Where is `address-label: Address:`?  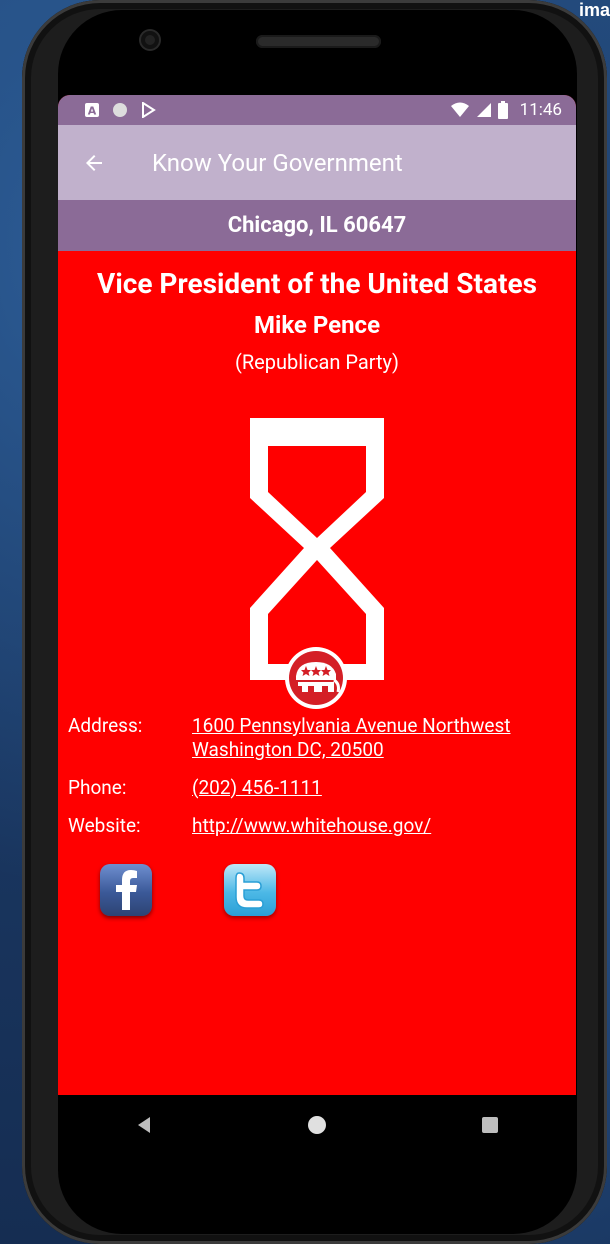 address-label: Address: is located at coordinates (105, 725).